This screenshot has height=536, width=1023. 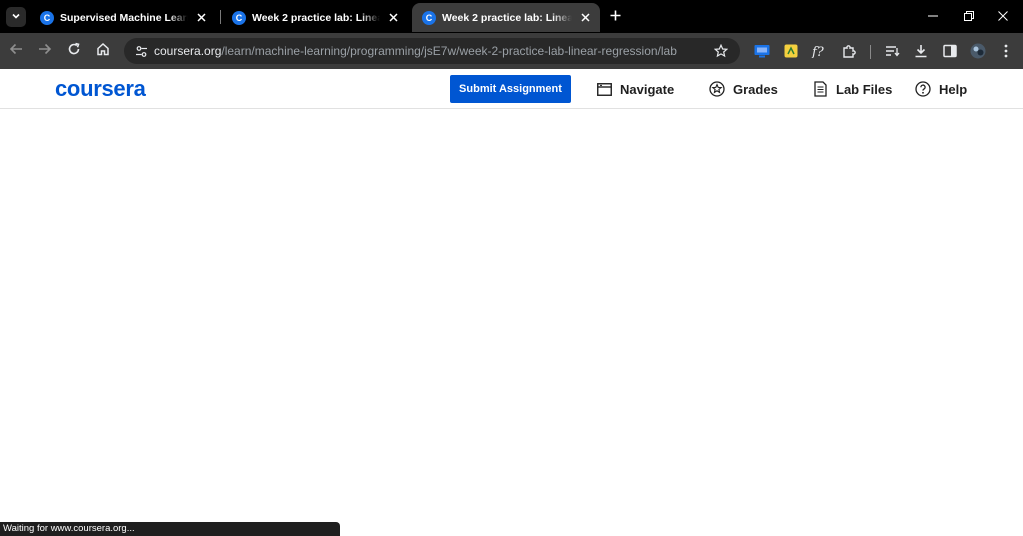 I want to click on bookmark-star-icon, so click(x=721, y=51).